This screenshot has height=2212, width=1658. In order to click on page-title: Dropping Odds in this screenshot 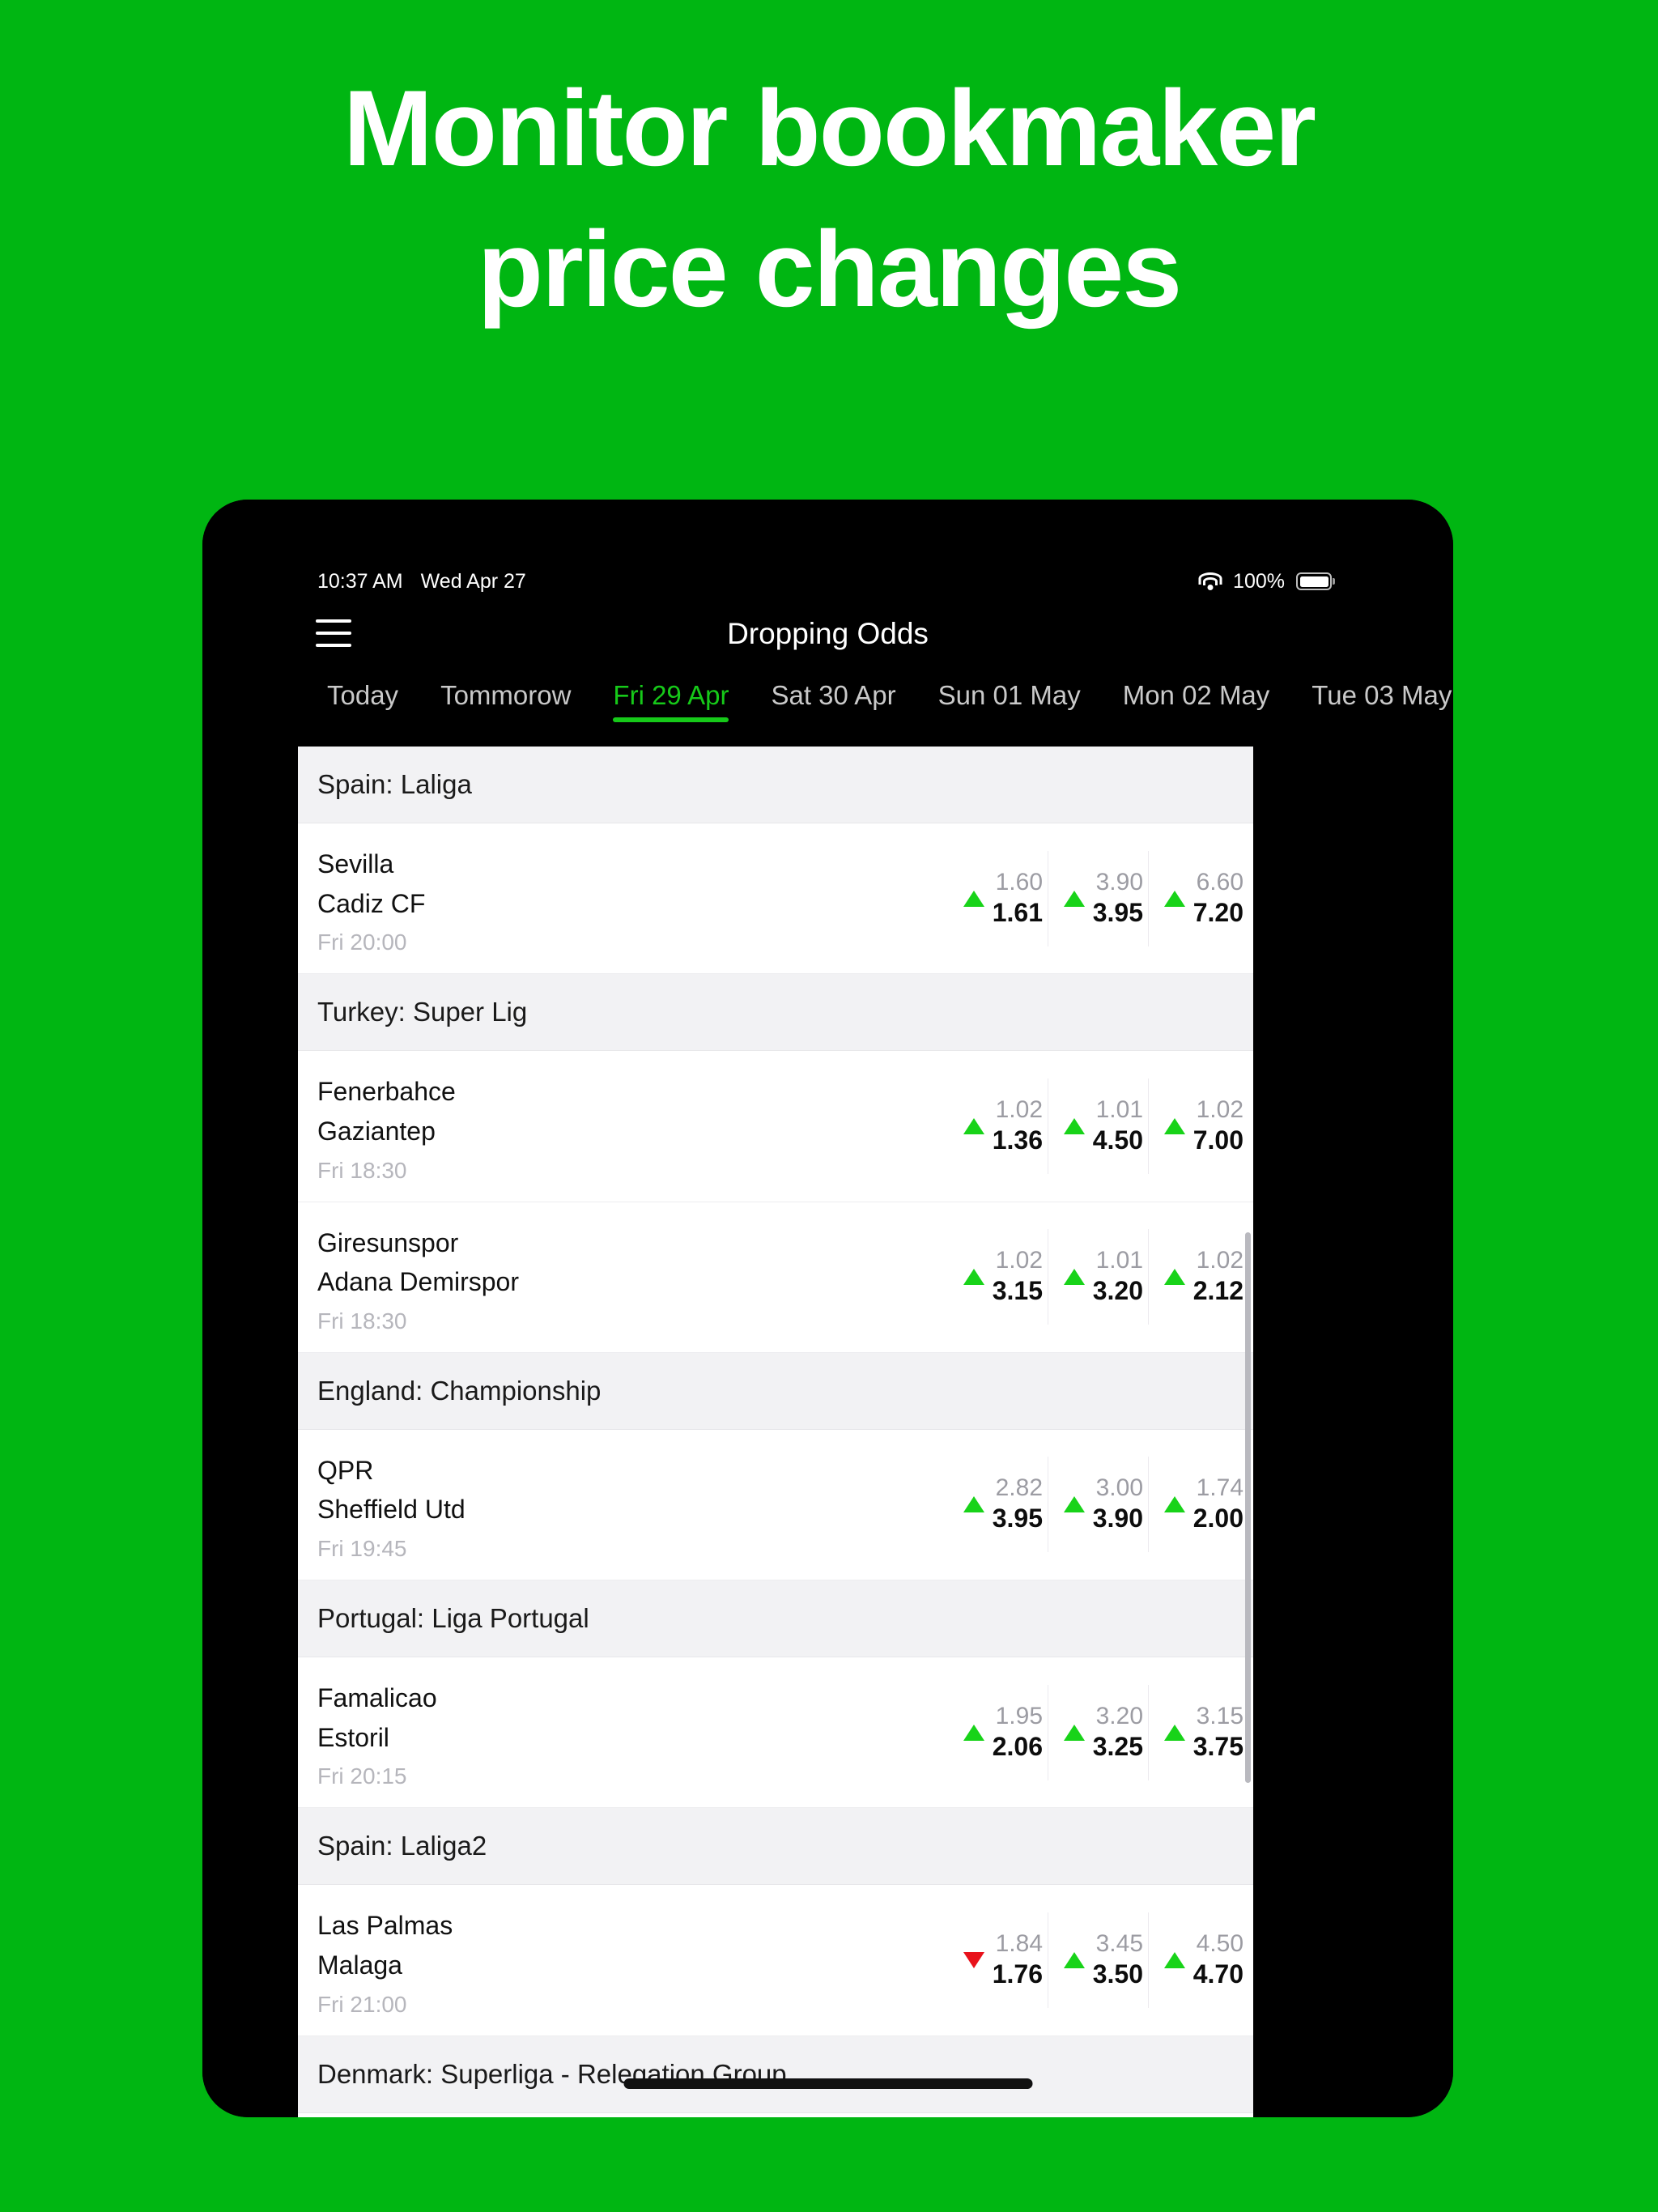, I will do `click(828, 634)`.